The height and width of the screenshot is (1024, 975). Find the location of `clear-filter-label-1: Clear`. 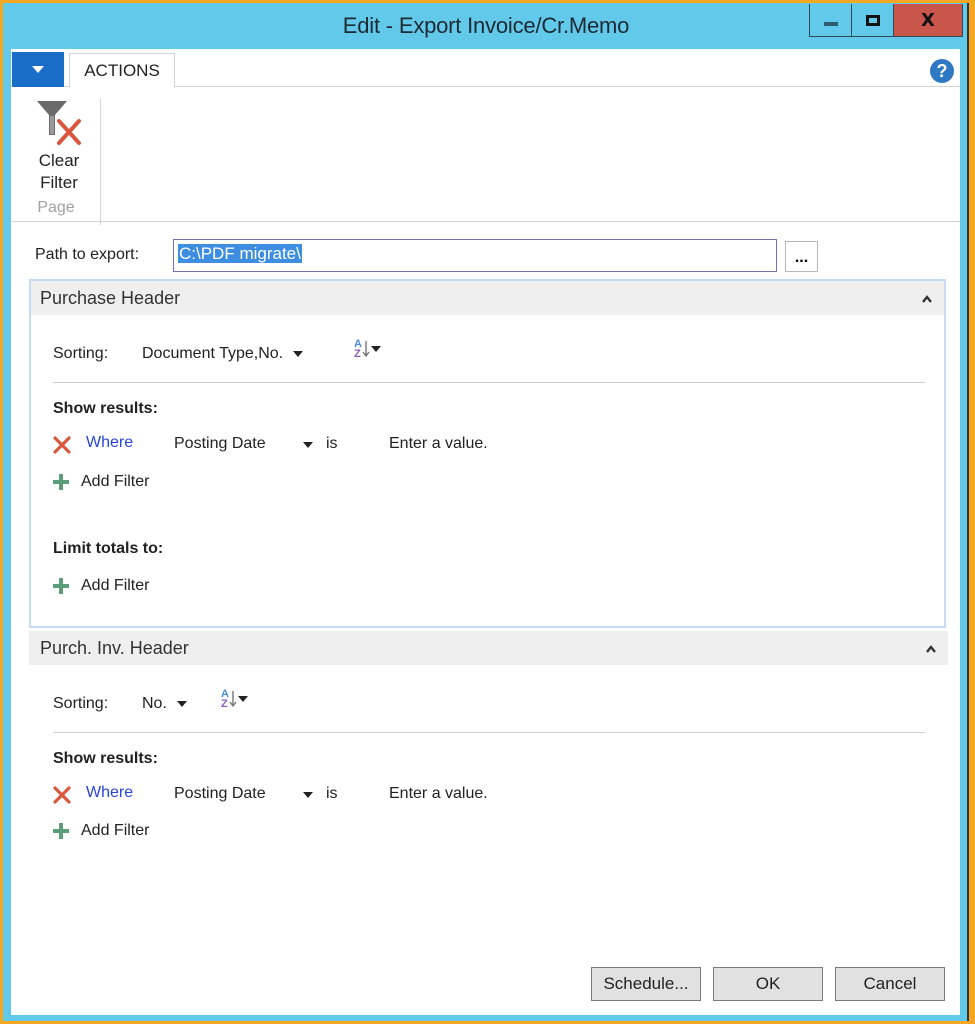

clear-filter-label-1: Clear is located at coordinates (59, 160).